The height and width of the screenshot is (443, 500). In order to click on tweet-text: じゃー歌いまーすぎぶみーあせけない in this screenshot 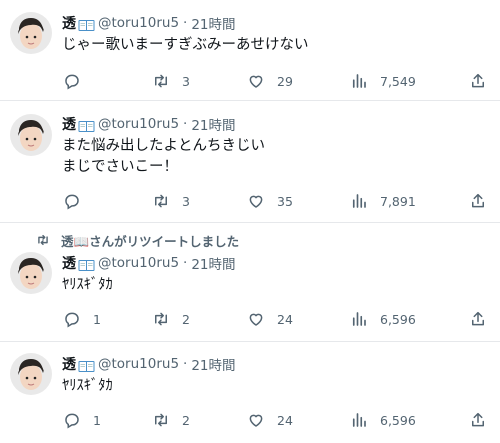, I will do `click(185, 45)`.